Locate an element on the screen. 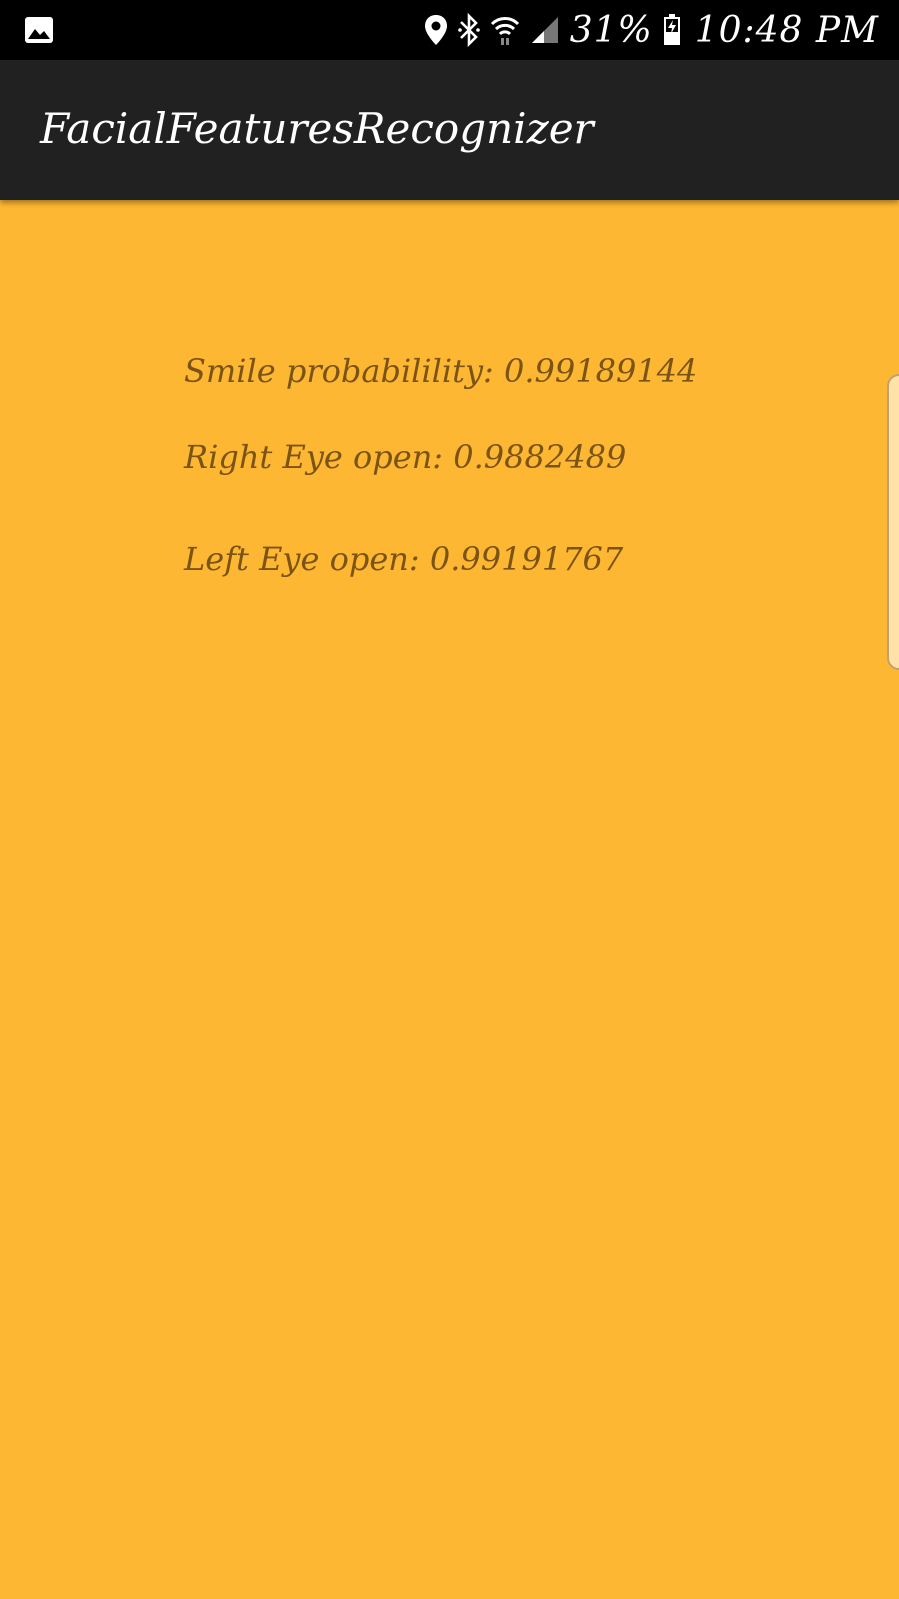 This screenshot has width=899, height=1599. status-bar: 31% 10:48 PM is located at coordinates (449, 30).